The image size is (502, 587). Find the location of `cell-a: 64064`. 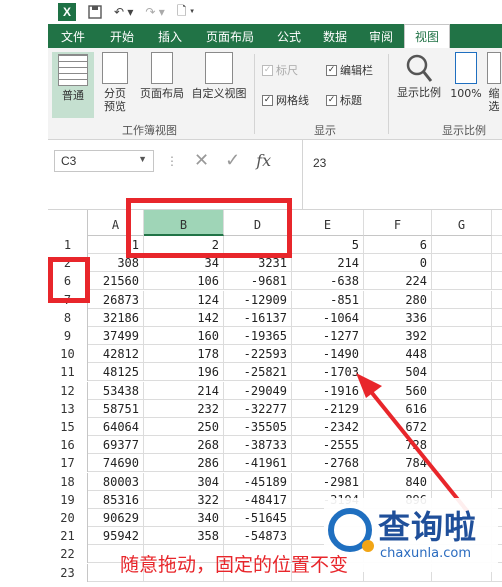

cell-a: 64064 is located at coordinates (116, 427).